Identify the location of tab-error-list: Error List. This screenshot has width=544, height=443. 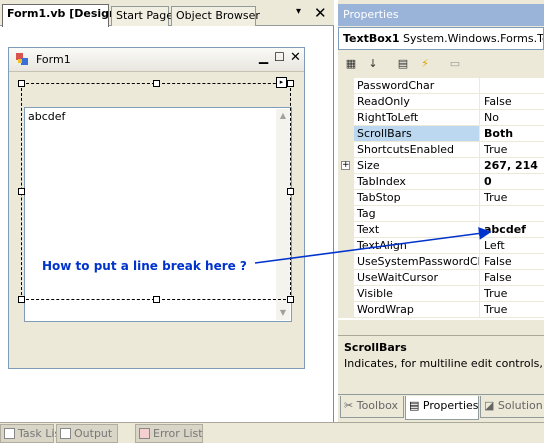
(169, 433).